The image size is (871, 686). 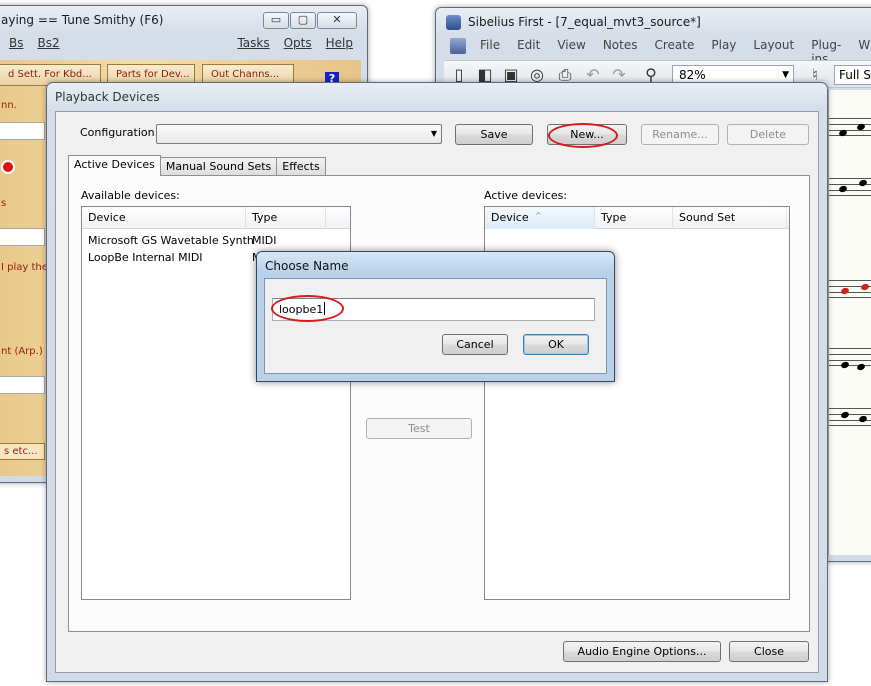 What do you see at coordinates (130, 195) in the screenshot?
I see `available-devices-label: Available devices:` at bounding box center [130, 195].